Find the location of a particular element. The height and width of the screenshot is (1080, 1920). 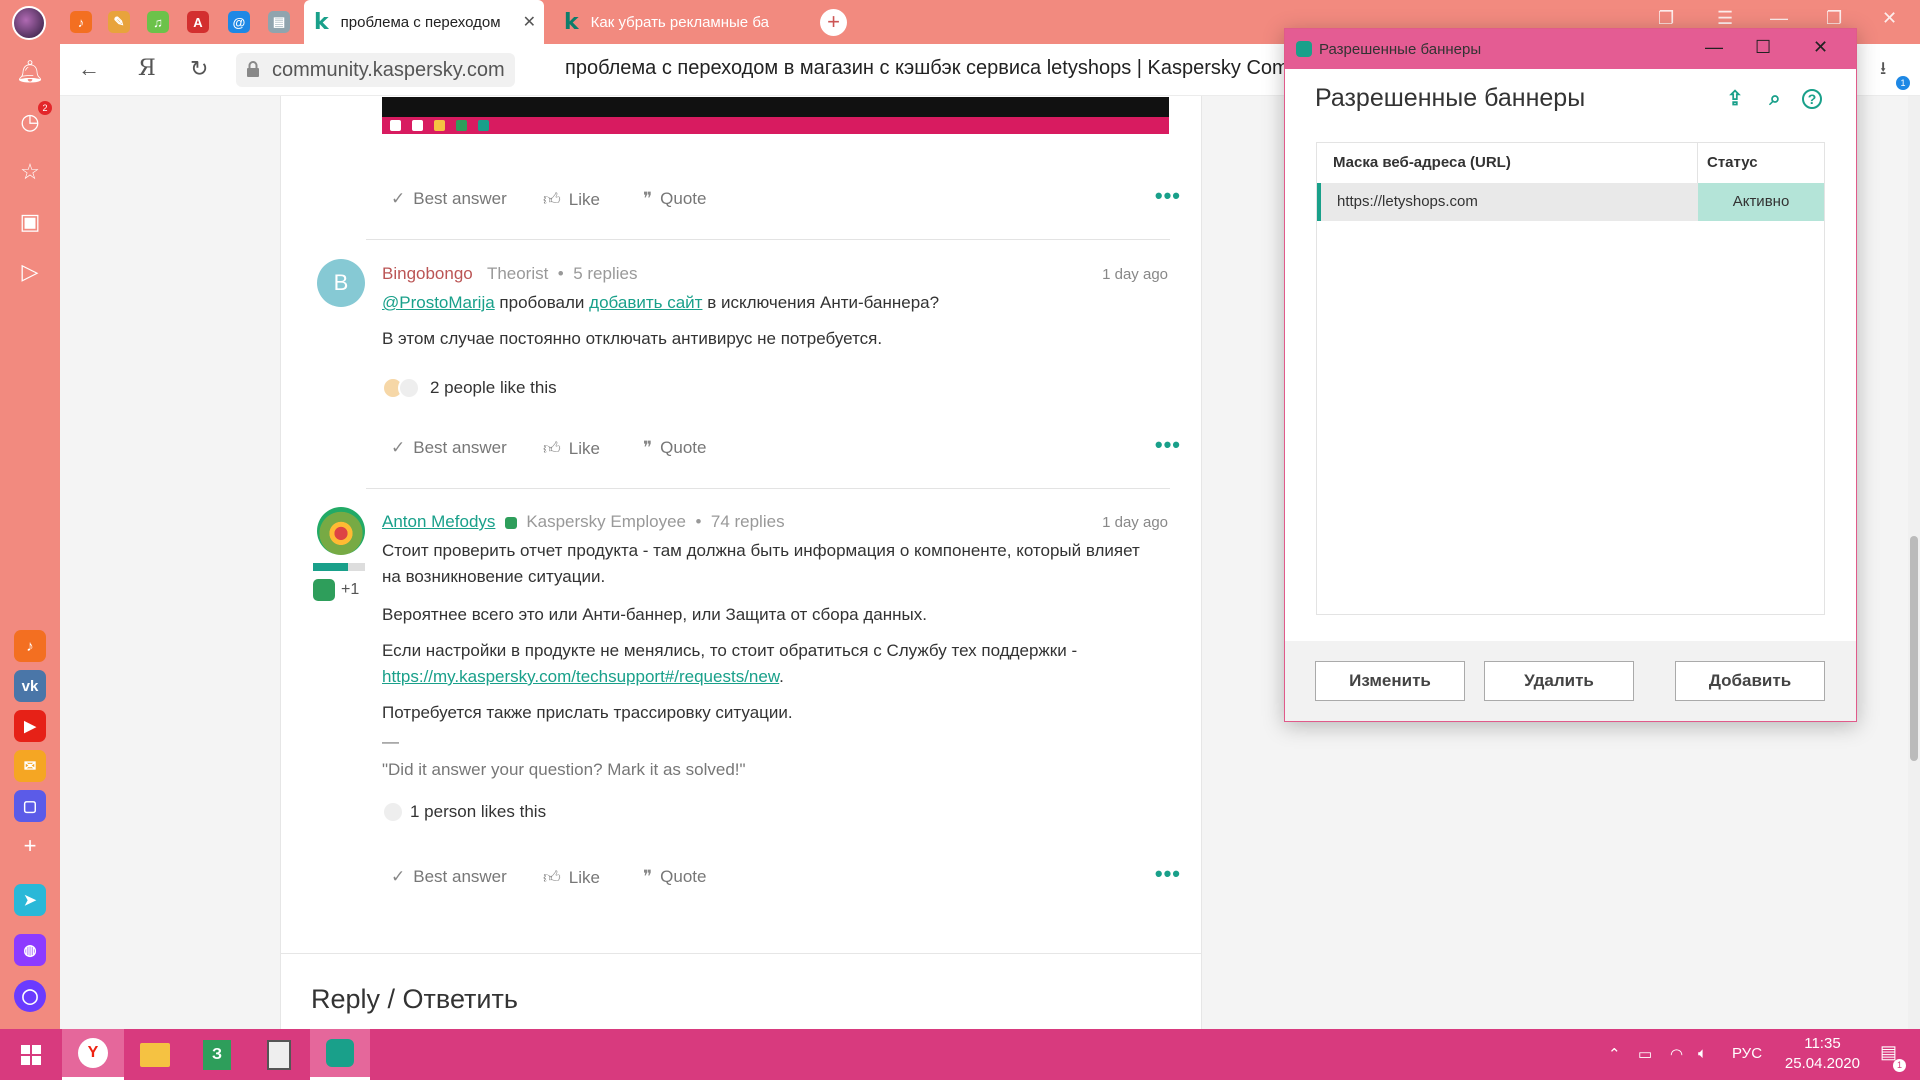

favorites-star-icon: ☆ is located at coordinates (30, 172).